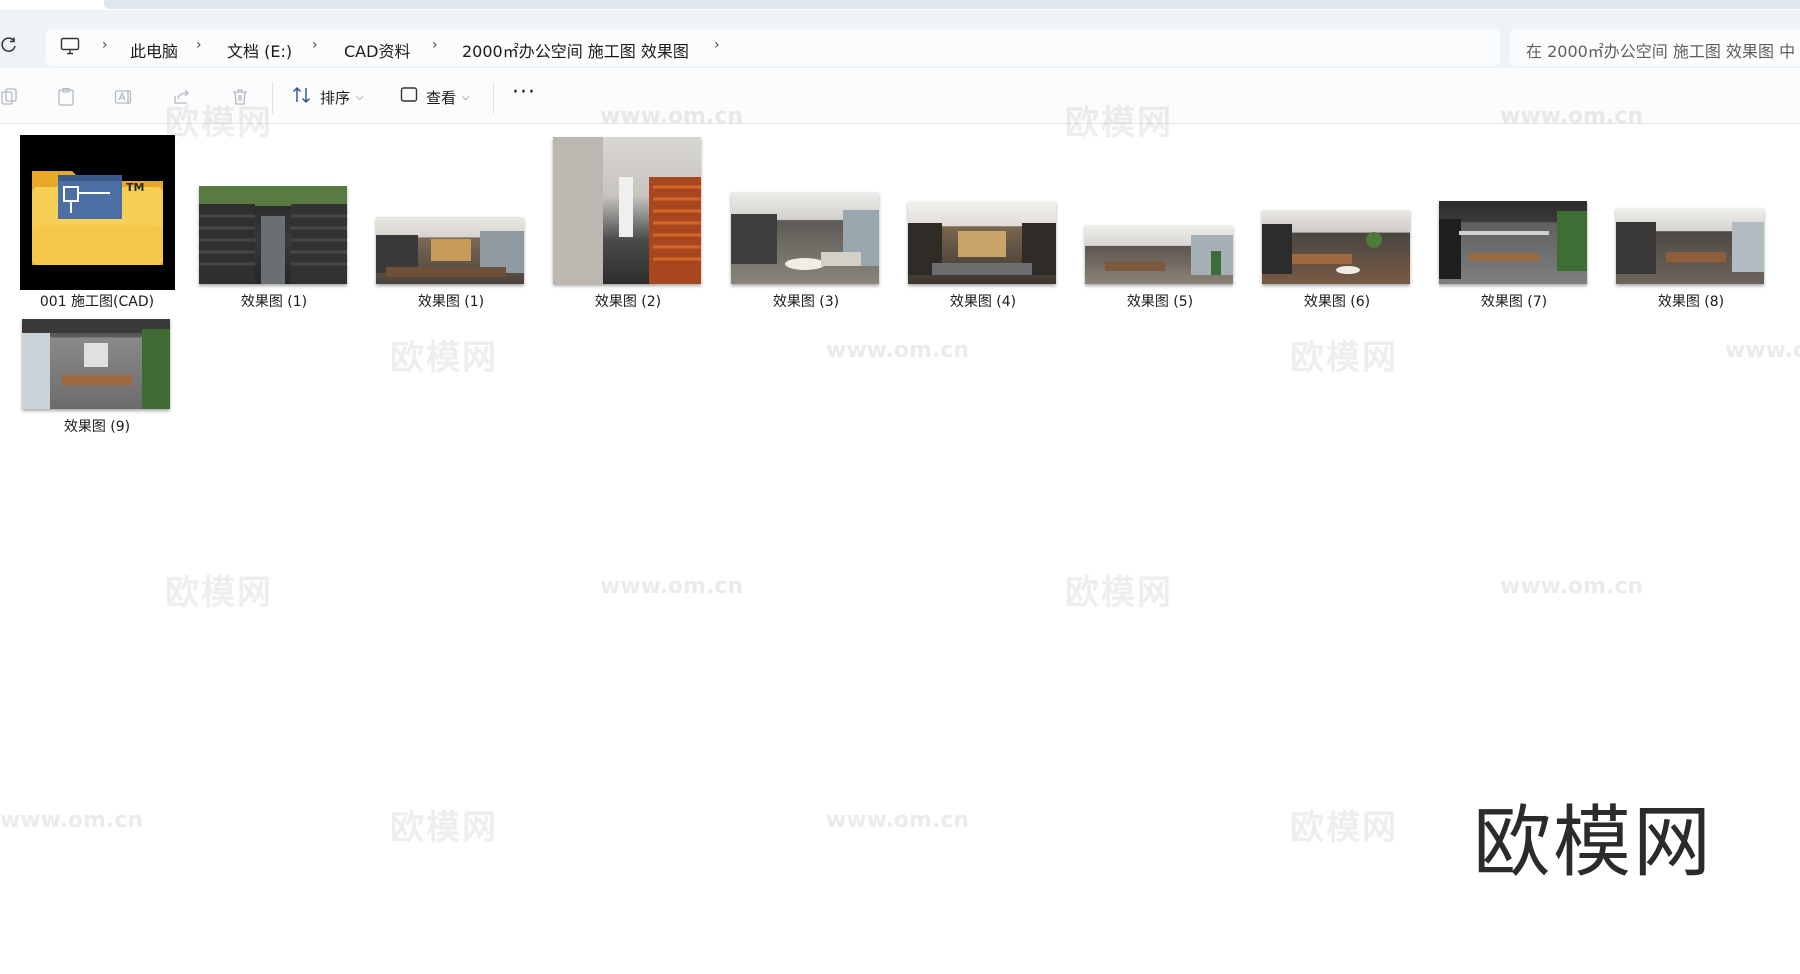  I want to click on file-name: 效果图 (9), so click(97, 427).